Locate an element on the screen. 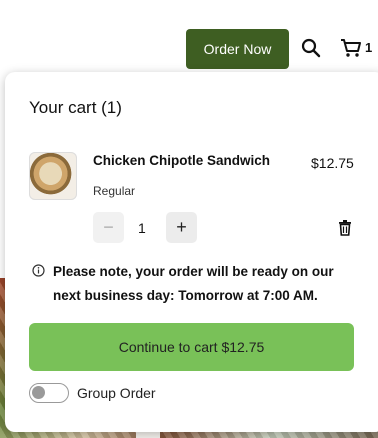 The height and width of the screenshot is (438, 378). trash-icon is located at coordinates (345, 228).